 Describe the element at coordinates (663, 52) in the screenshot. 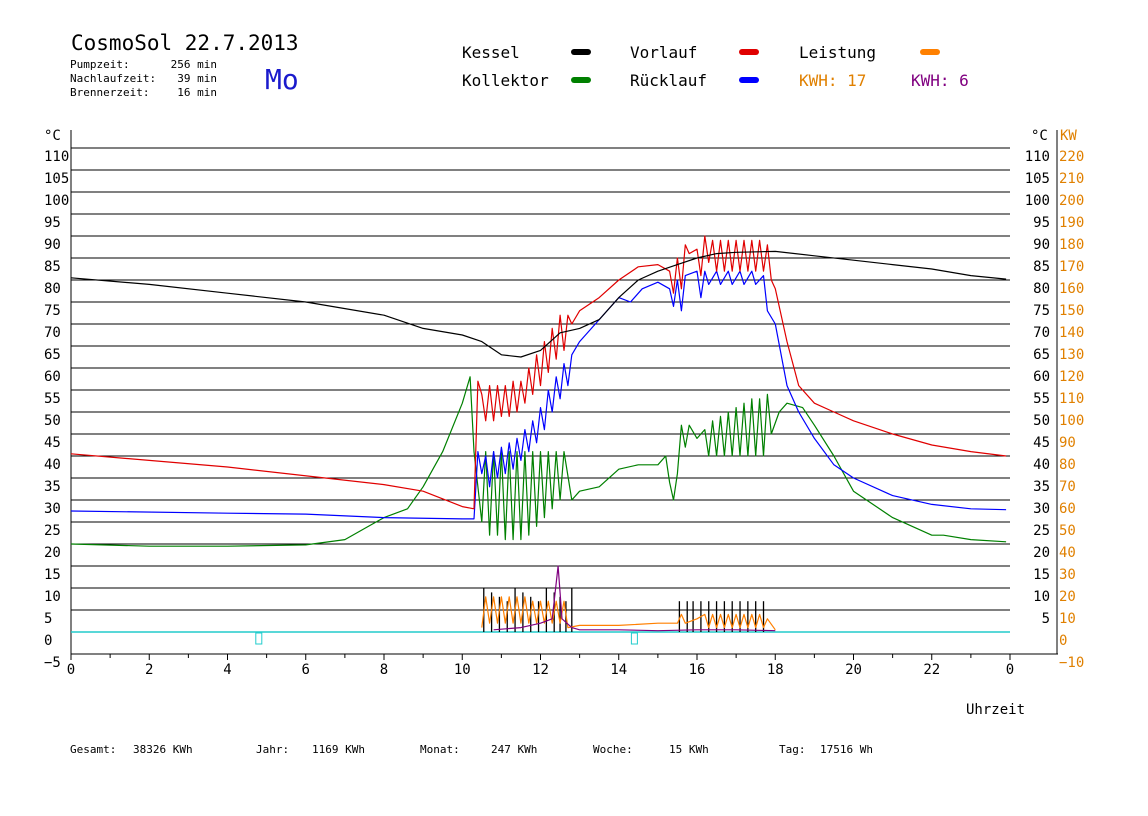

I see `legend-label: Vorlauf` at that location.